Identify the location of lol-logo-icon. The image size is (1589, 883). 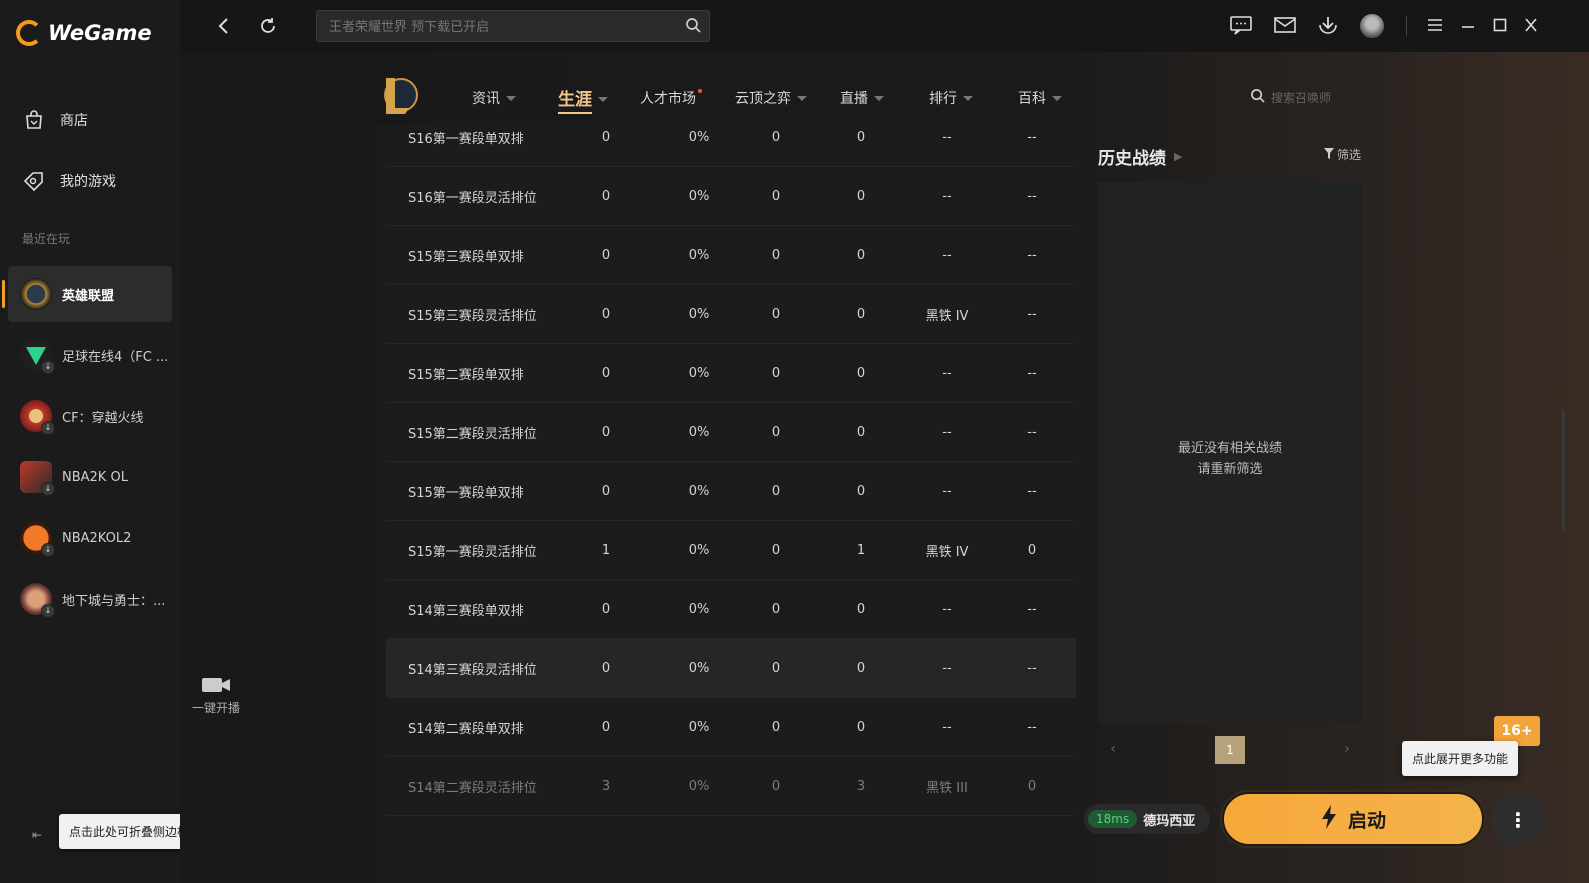
(399, 95).